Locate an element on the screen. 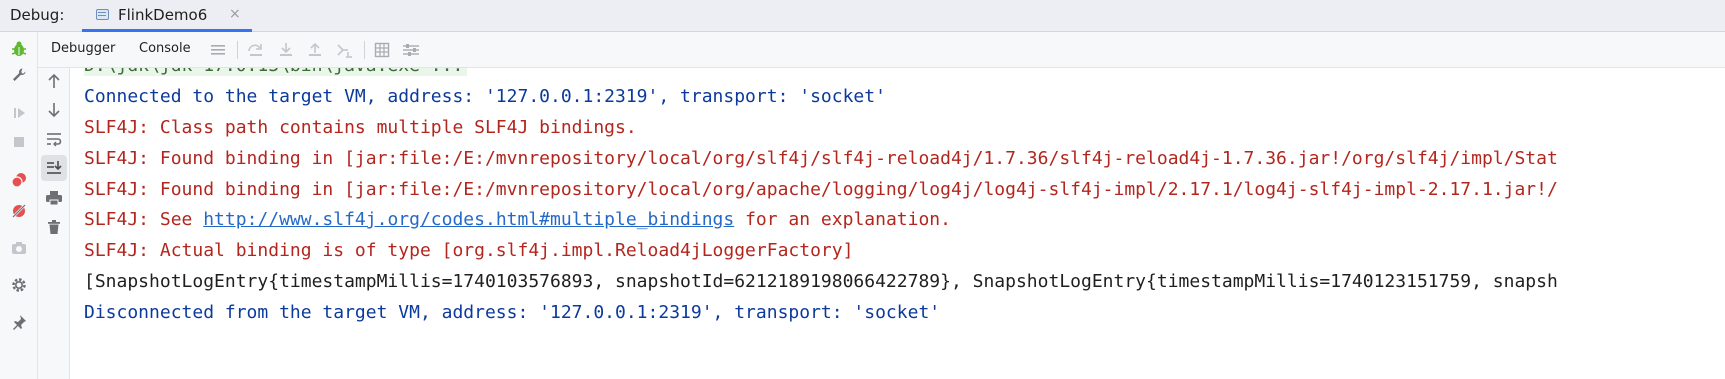 Image resolution: width=1725 pixels, height=379 pixels. close-tab-icon: × is located at coordinates (235, 14).